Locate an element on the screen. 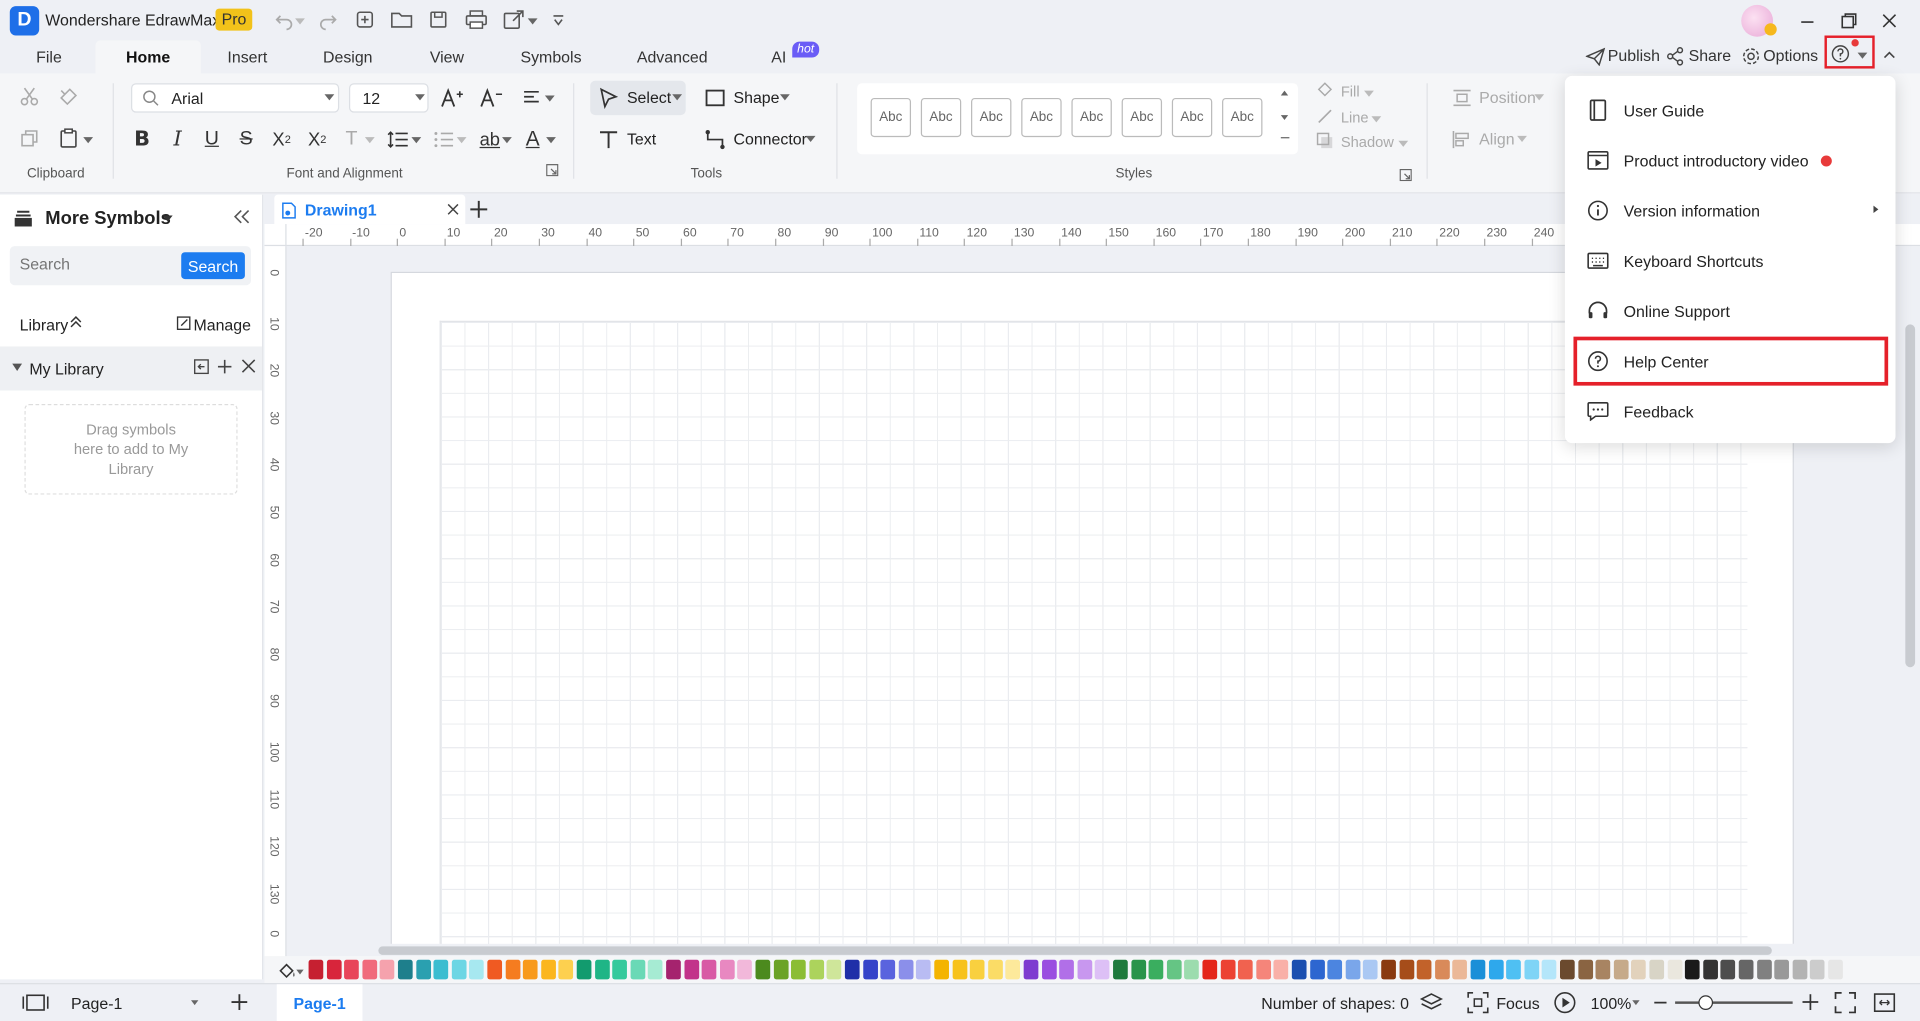 This screenshot has width=1920, height=1021. shadow-dropdown-icon is located at coordinates (1403, 143).